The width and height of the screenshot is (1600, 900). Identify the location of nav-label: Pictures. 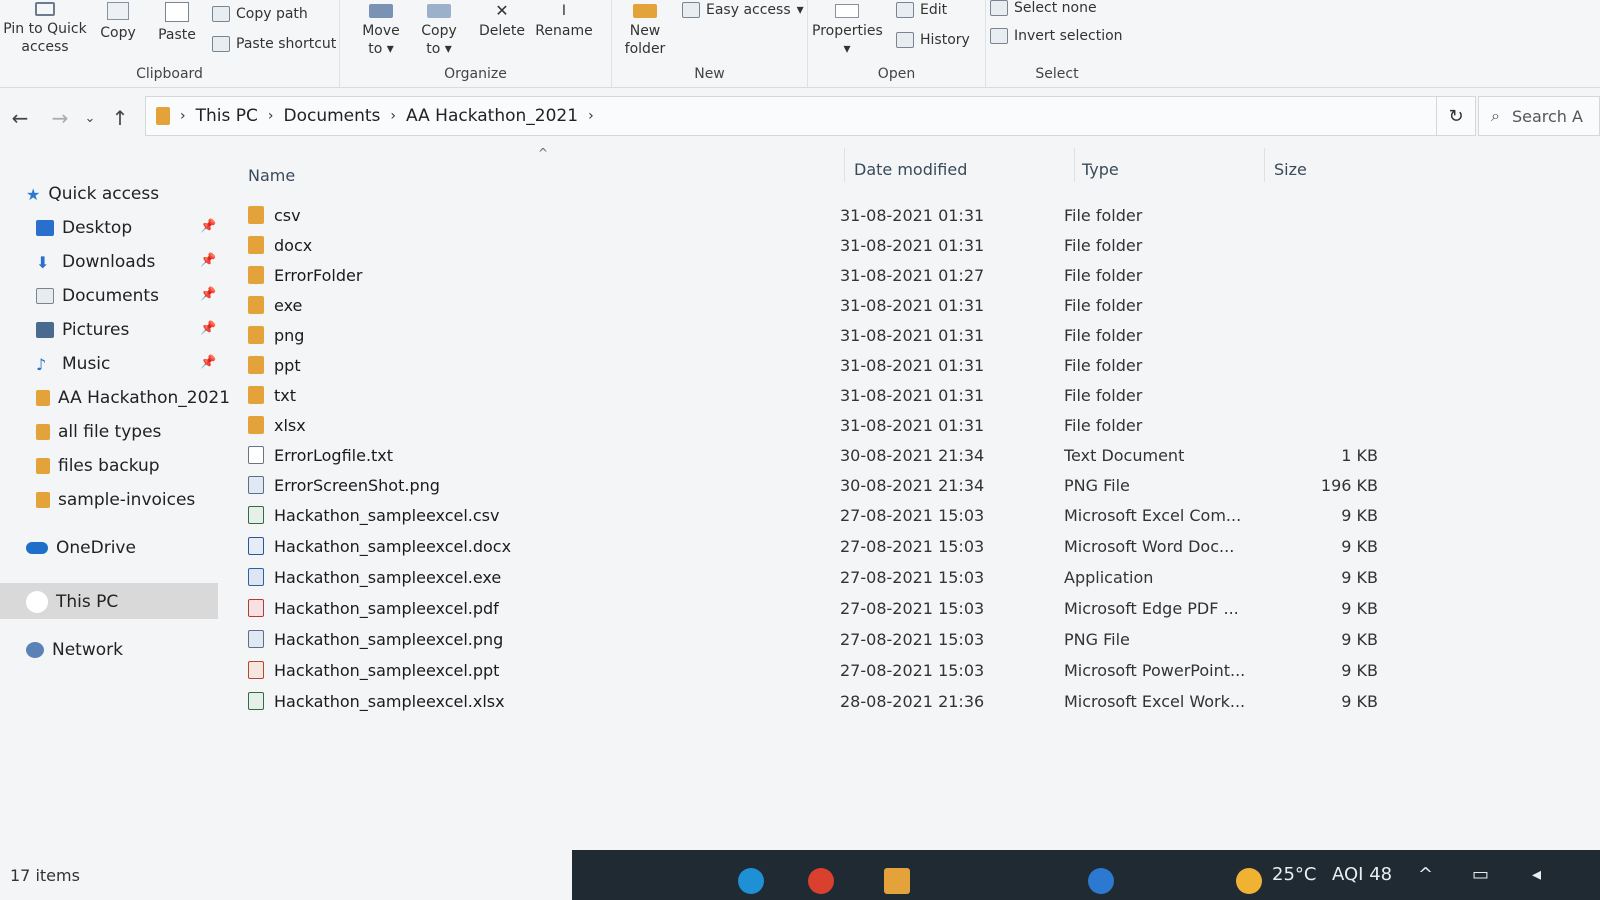
(96, 330).